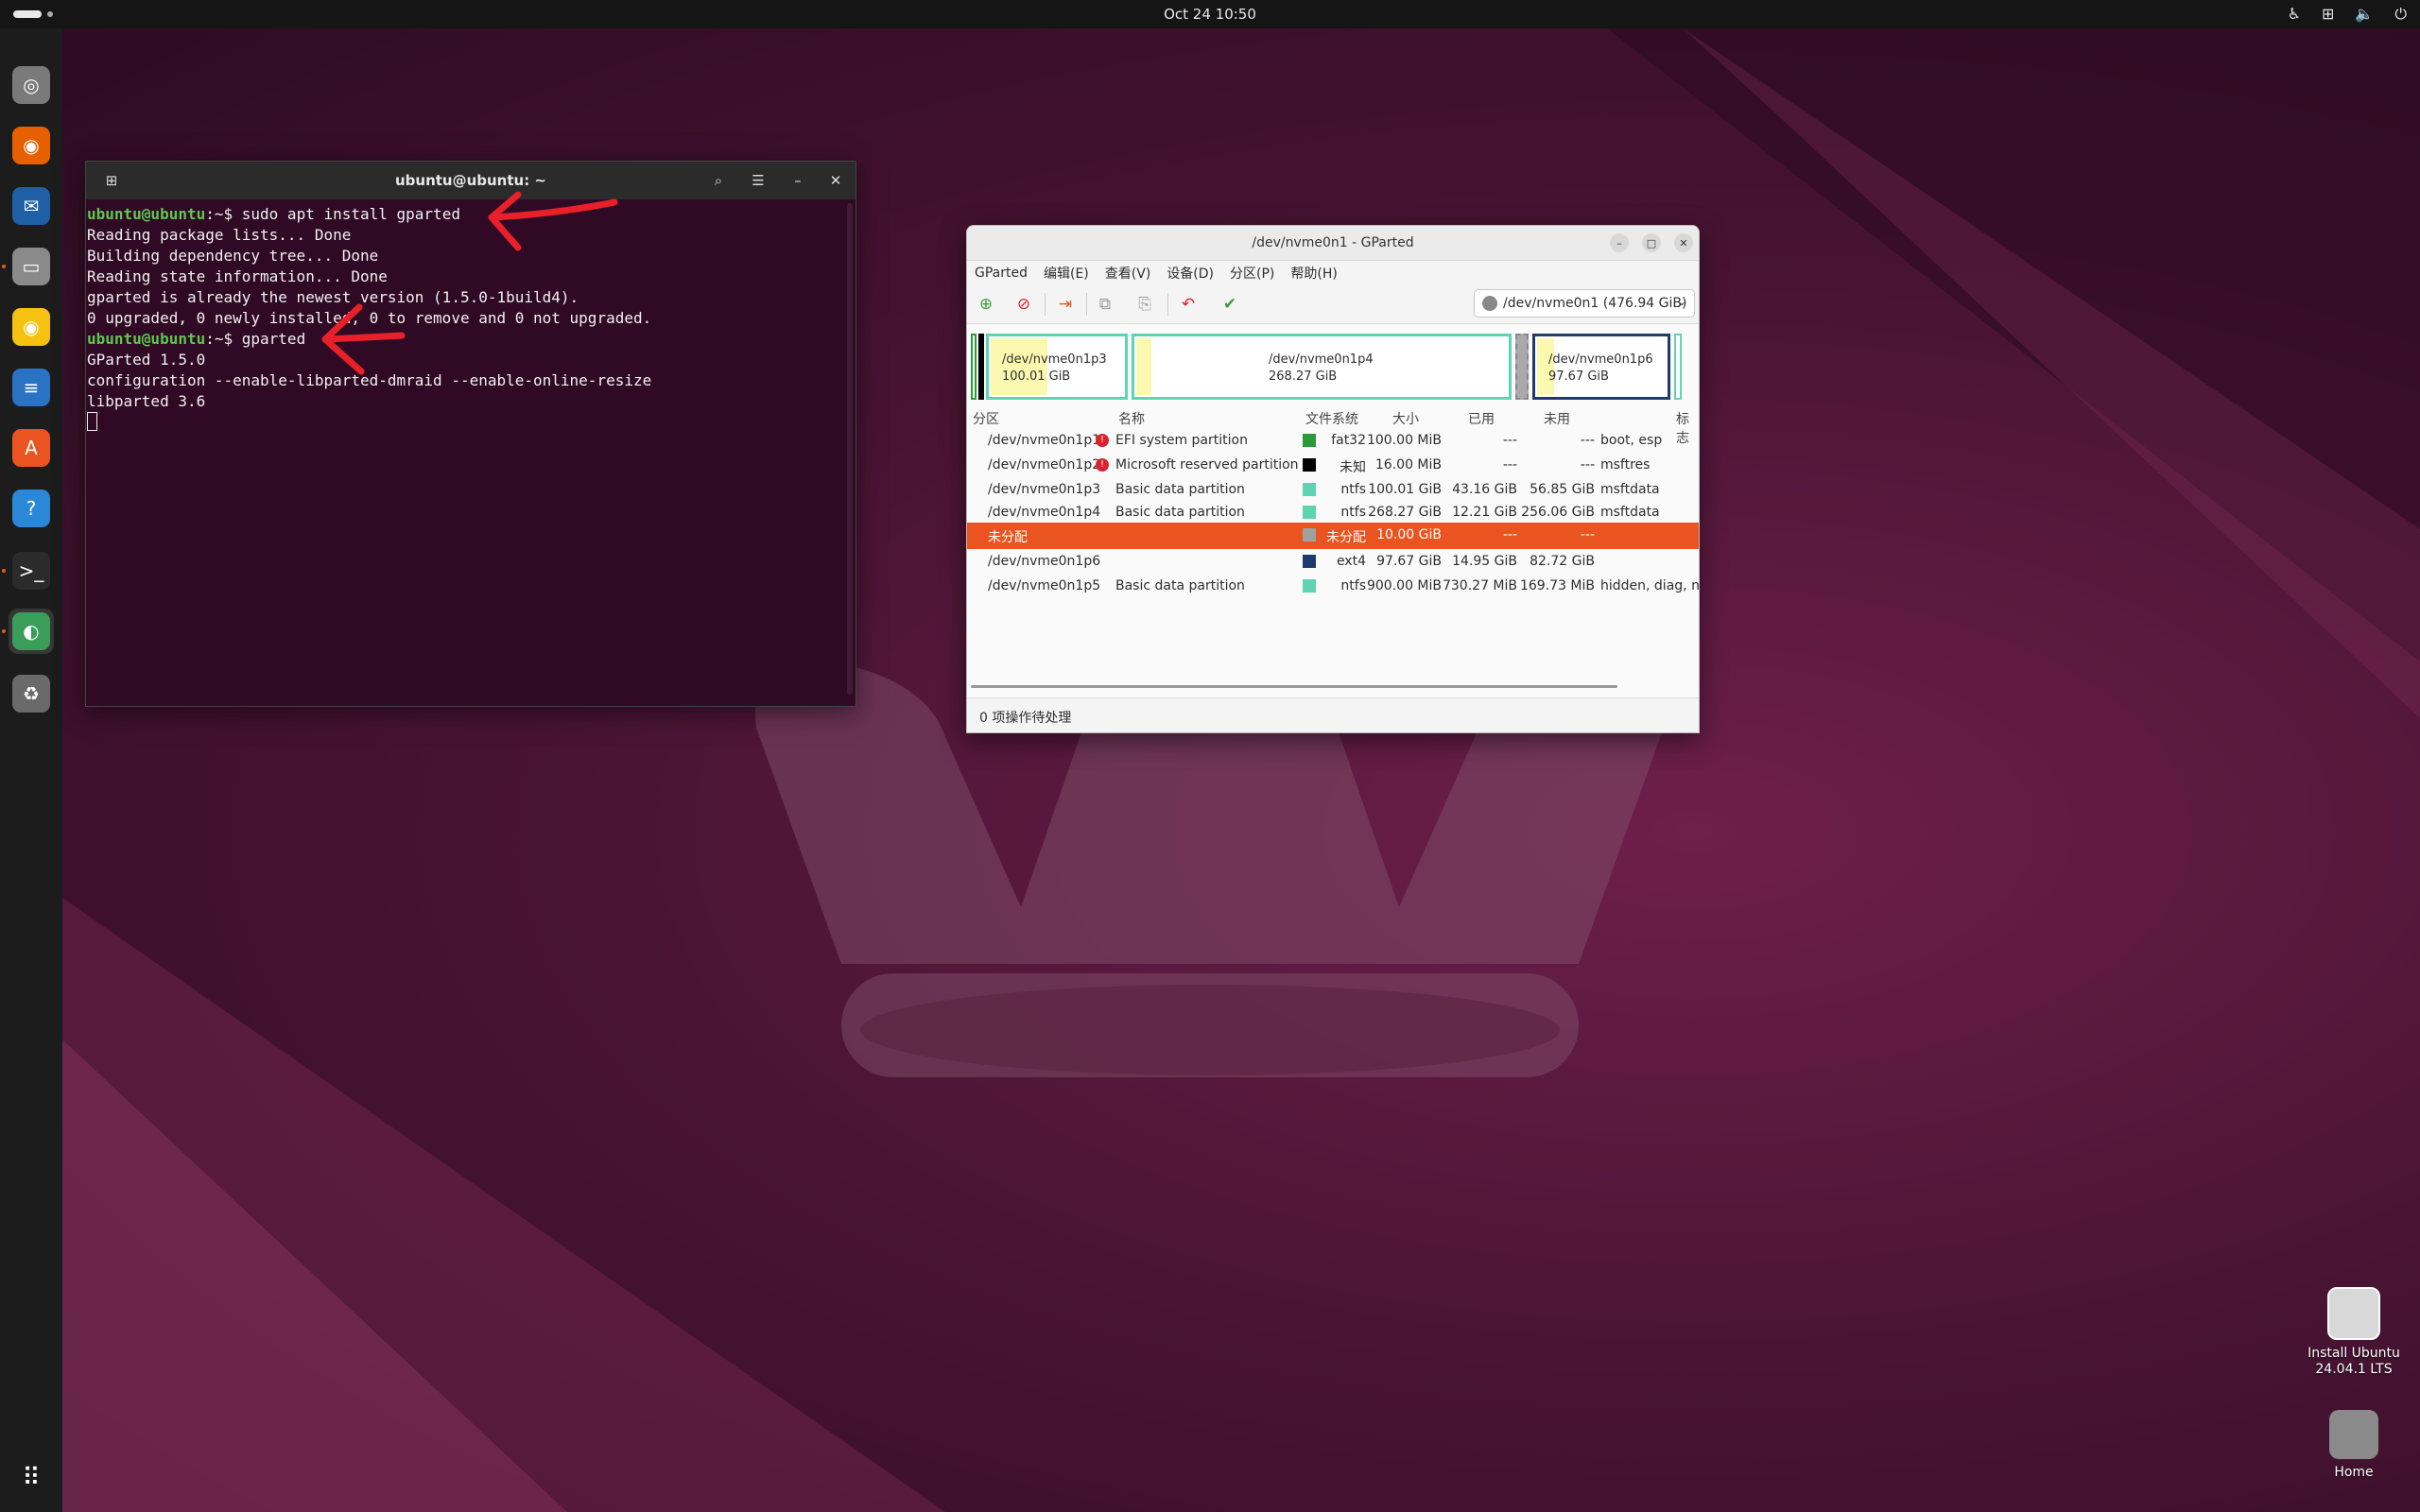 This screenshot has height=1512, width=2420. Describe the element at coordinates (1678, 367) in the screenshot. I see `map-segment-p5` at that location.